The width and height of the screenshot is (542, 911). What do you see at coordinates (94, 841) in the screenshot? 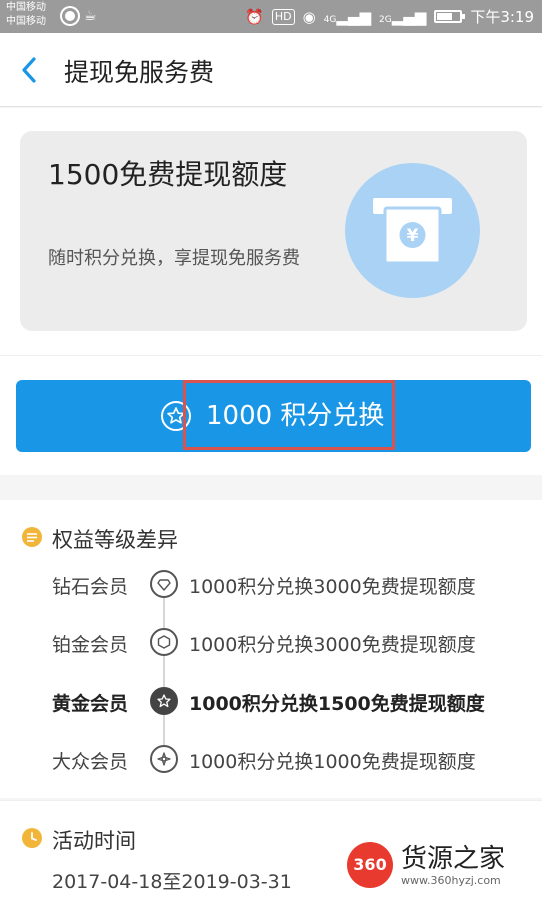
I see `activity-title: 活动时间` at bounding box center [94, 841].